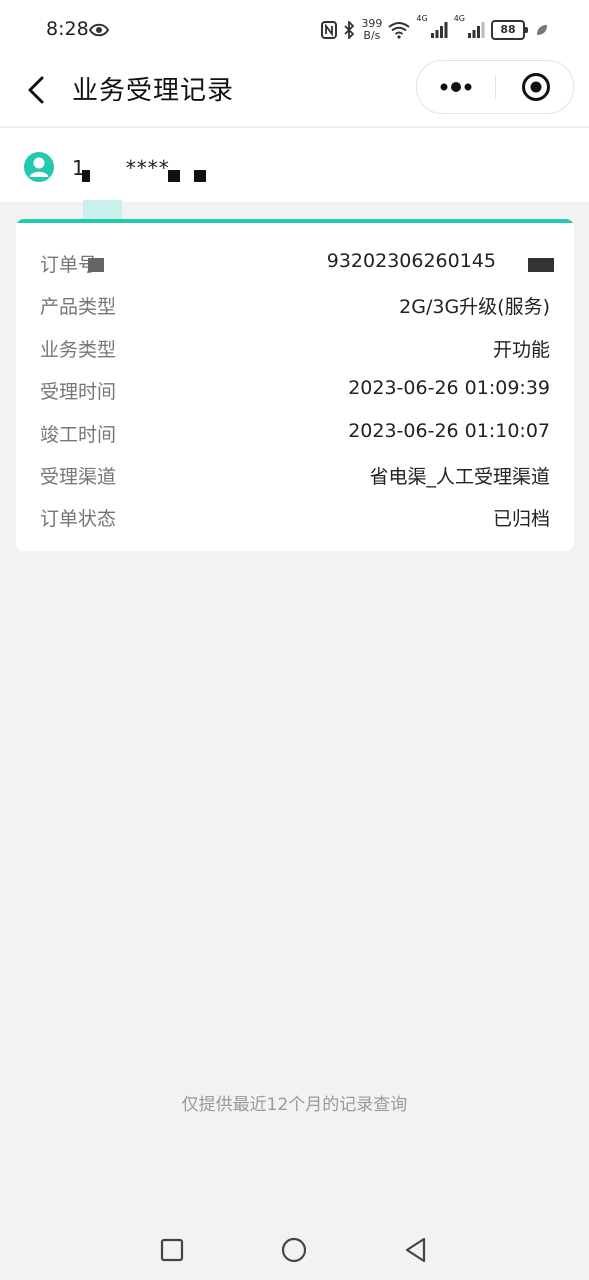 The width and height of the screenshot is (589, 1280). I want to click on product-type-value: 2G/3G升级(服务), so click(474, 307).